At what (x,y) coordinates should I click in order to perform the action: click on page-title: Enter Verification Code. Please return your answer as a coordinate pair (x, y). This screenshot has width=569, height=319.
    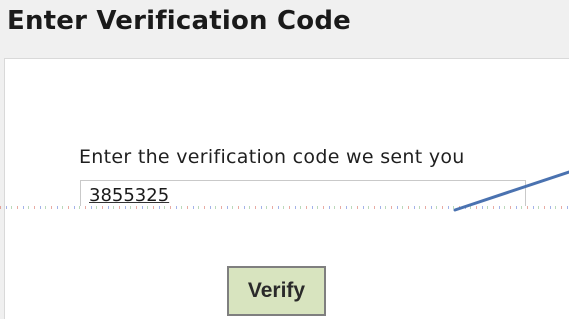
    Looking at the image, I should click on (179, 21).